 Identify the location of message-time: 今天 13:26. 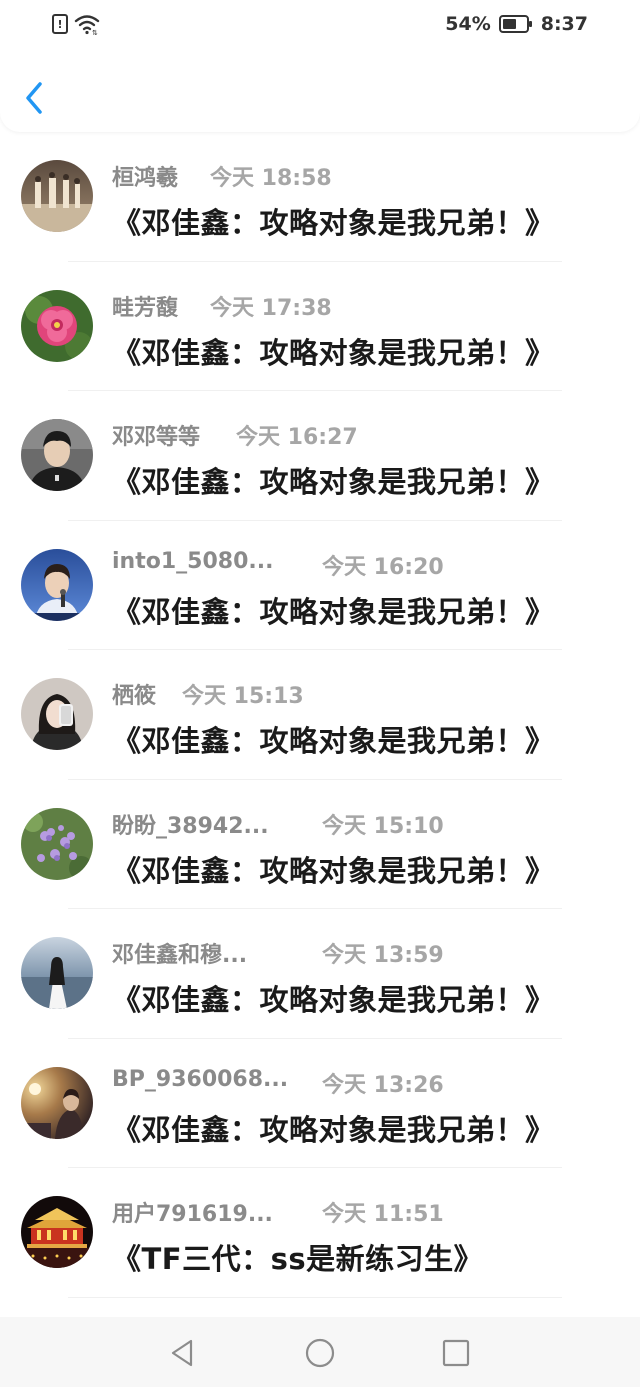
(383, 1085).